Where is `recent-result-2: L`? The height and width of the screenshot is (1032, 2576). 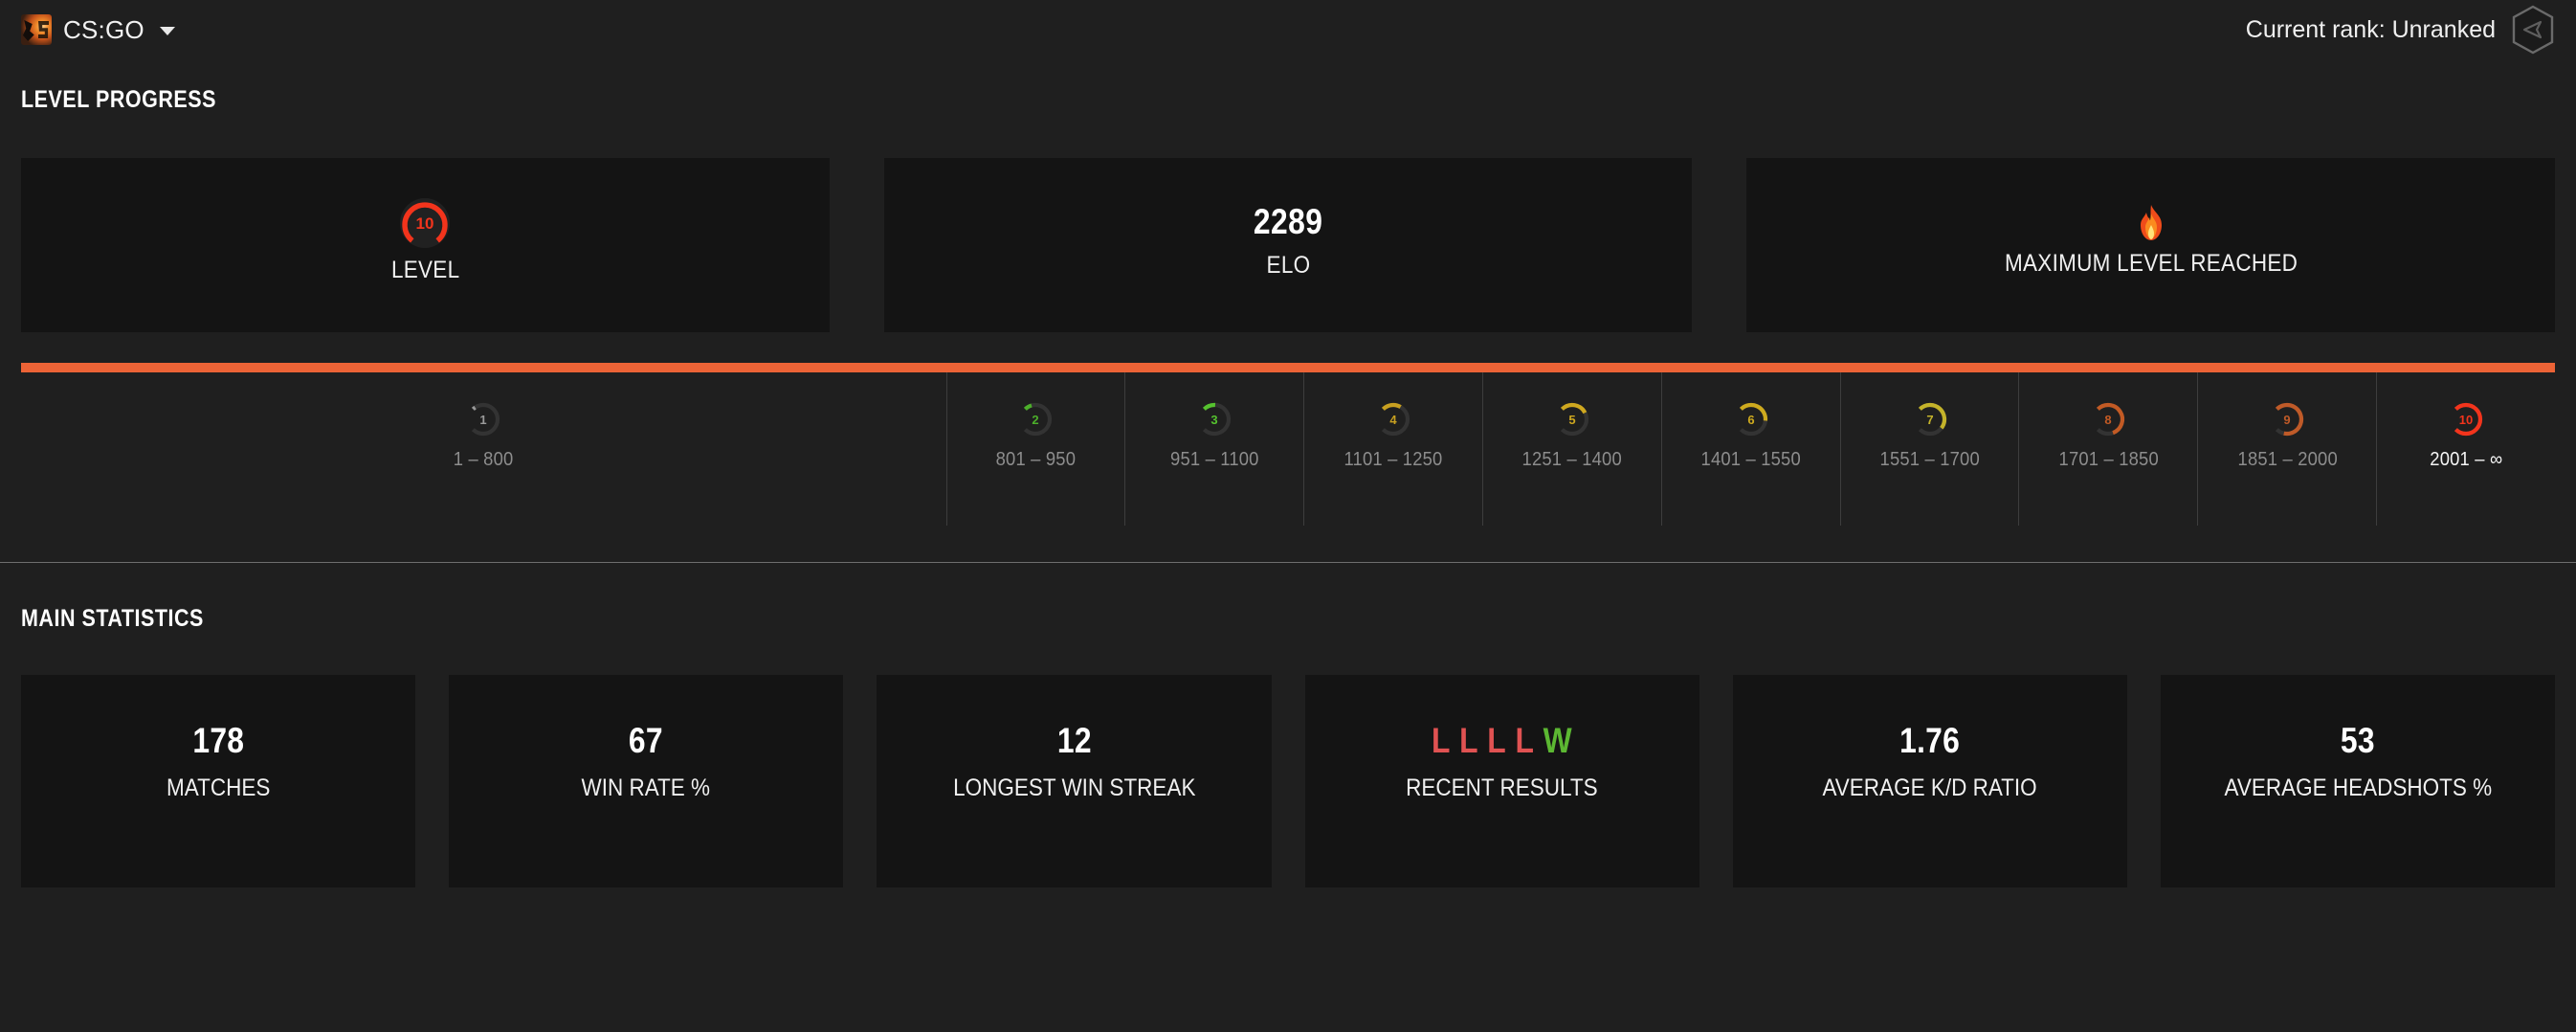
recent-result-2: L is located at coordinates (1468, 741).